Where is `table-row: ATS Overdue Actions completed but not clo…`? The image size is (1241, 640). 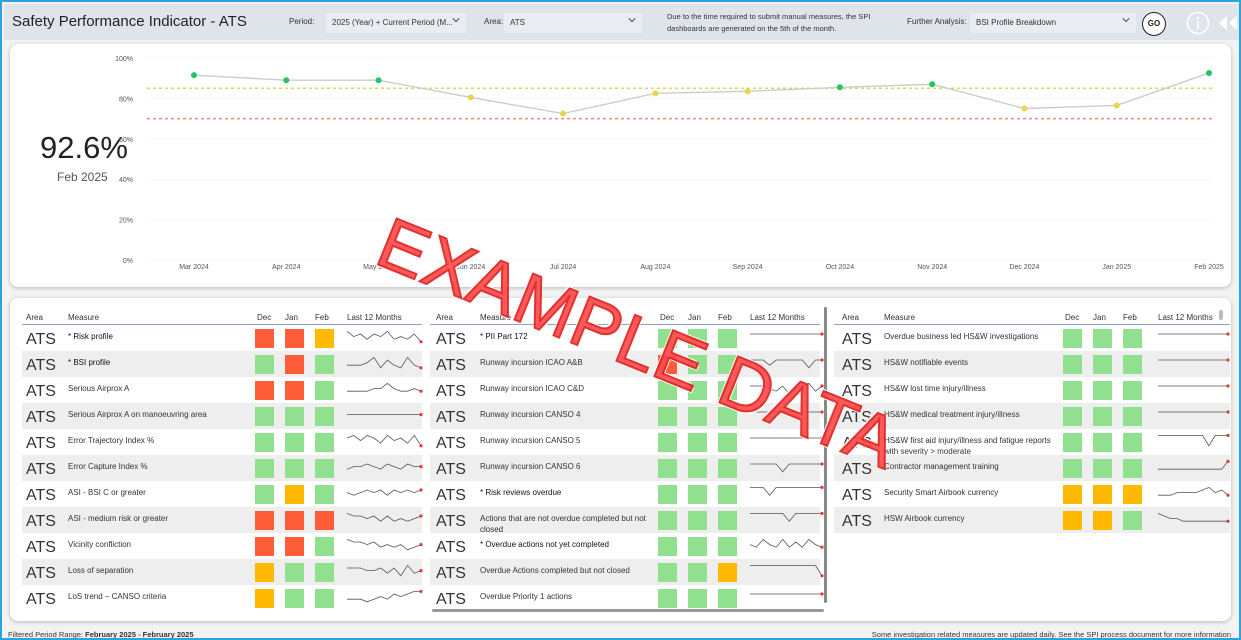 table-row: ATS Overdue Actions completed but not clo… is located at coordinates (627, 572).